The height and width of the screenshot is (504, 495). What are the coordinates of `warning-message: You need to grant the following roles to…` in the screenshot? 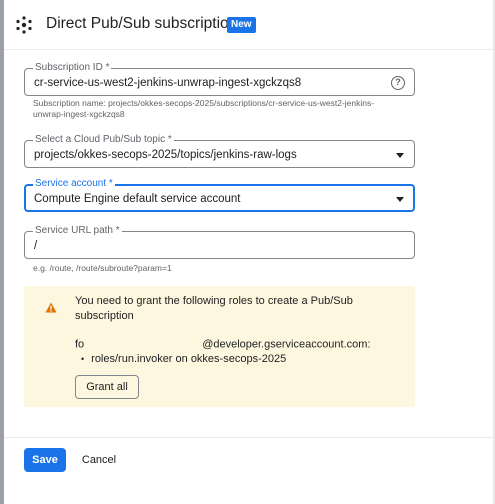 It's located at (214, 308).